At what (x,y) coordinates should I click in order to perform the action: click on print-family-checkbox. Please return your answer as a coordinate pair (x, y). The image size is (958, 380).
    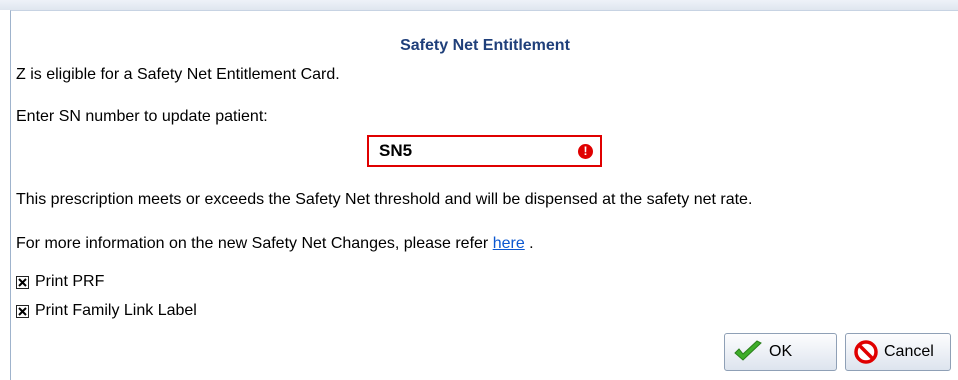
    Looking at the image, I should click on (22, 311).